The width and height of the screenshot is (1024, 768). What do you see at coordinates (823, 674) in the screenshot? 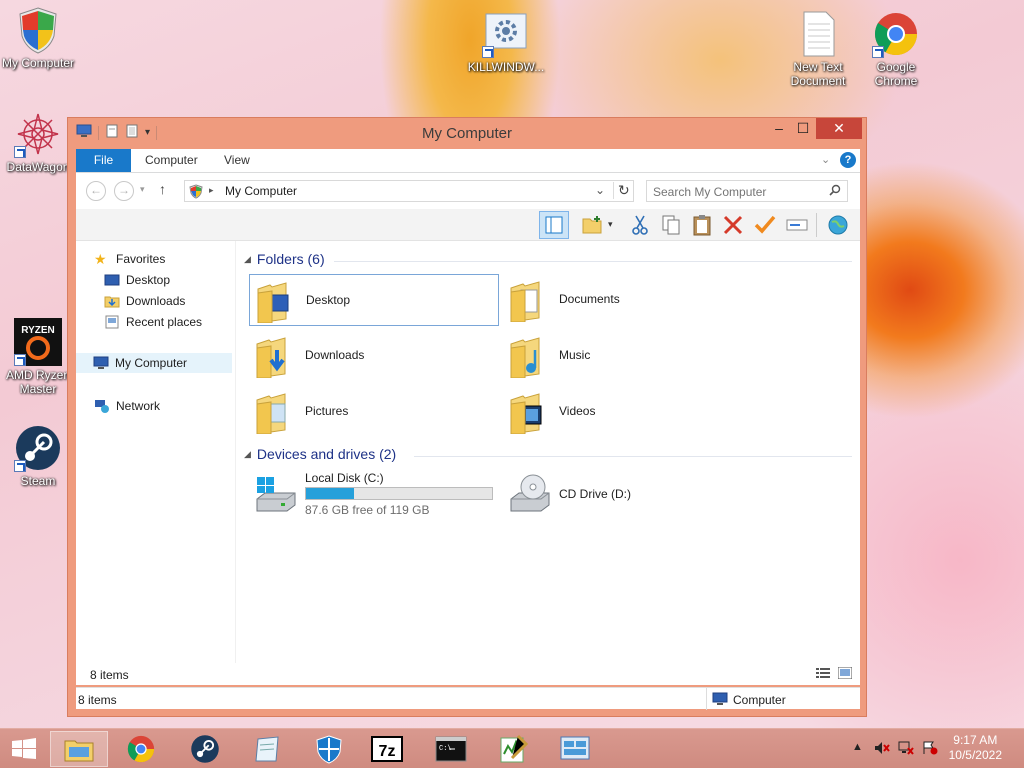
I see `details-view-icon` at bounding box center [823, 674].